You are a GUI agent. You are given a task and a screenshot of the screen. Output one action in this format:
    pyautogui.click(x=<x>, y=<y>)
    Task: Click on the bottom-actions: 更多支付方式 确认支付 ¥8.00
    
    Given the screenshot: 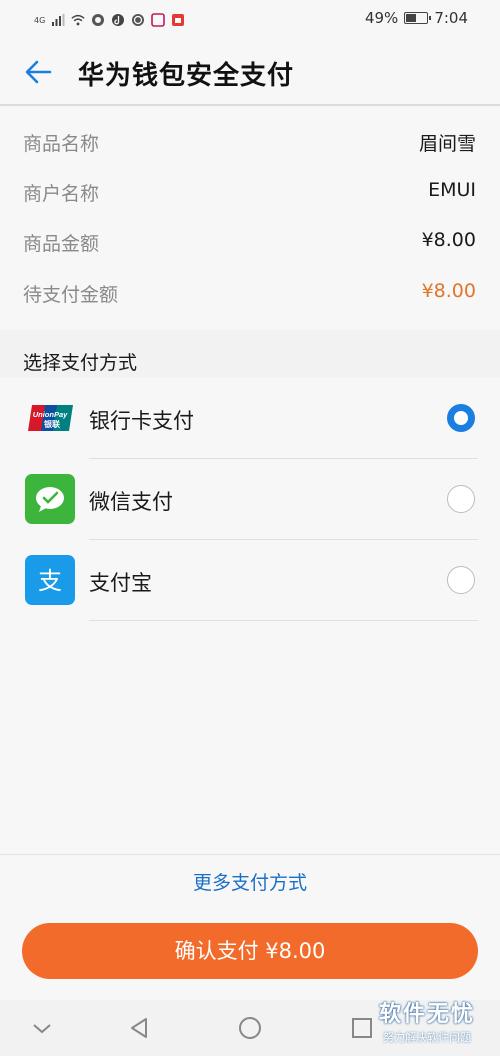 What is the action you would take?
    pyautogui.click(x=250, y=927)
    